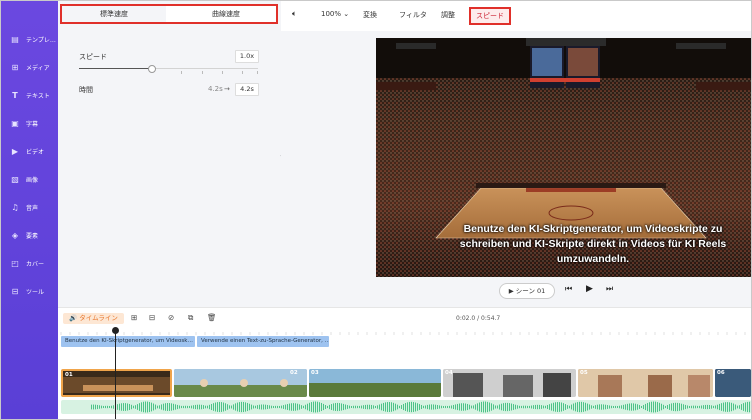 This screenshot has width=752, height=420. What do you see at coordinates (152, 317) in the screenshot?
I see `split-icon: ⊟` at bounding box center [152, 317].